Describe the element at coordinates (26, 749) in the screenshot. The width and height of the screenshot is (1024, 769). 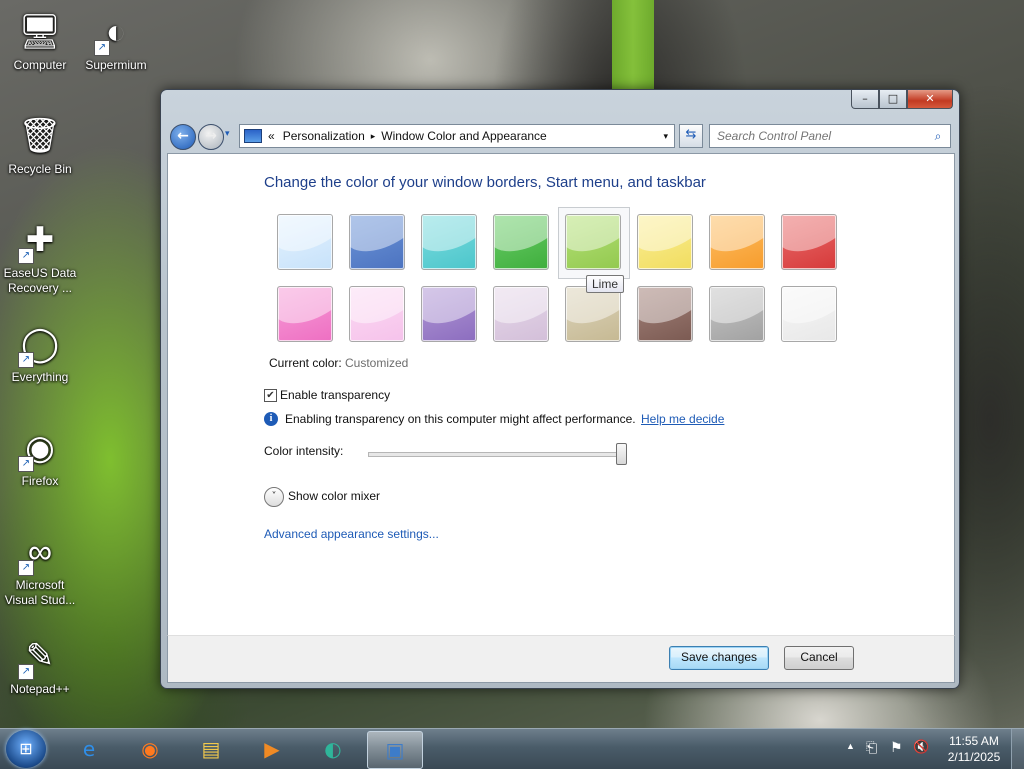
I see `start-button: ⊞` at that location.